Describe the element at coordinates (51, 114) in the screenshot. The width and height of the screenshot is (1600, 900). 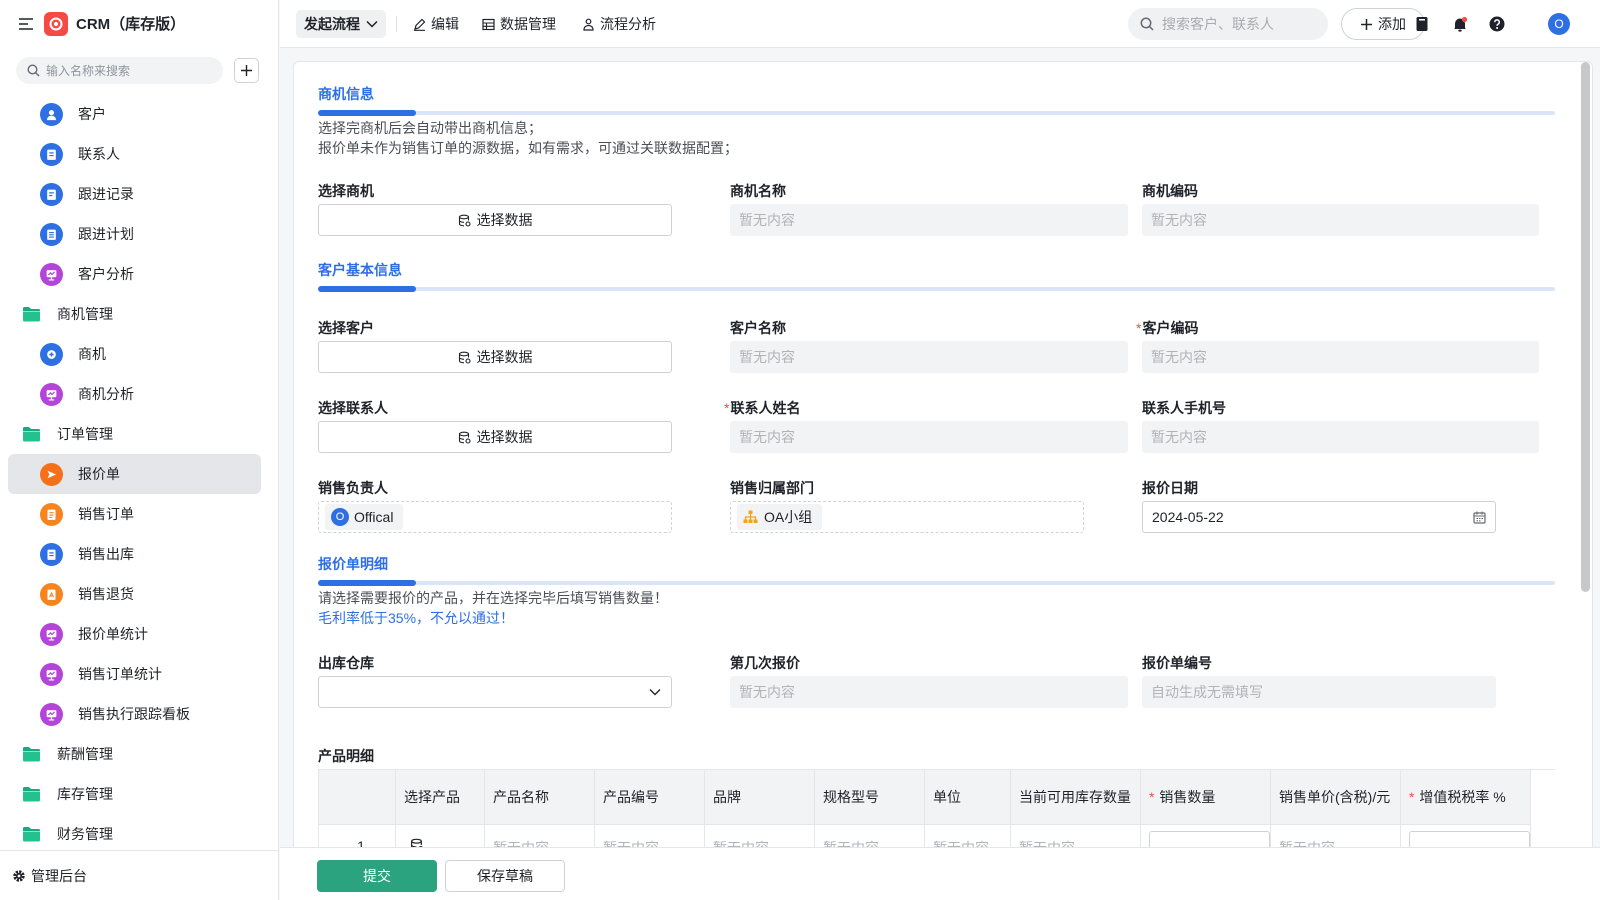
I see `customer-icon` at that location.